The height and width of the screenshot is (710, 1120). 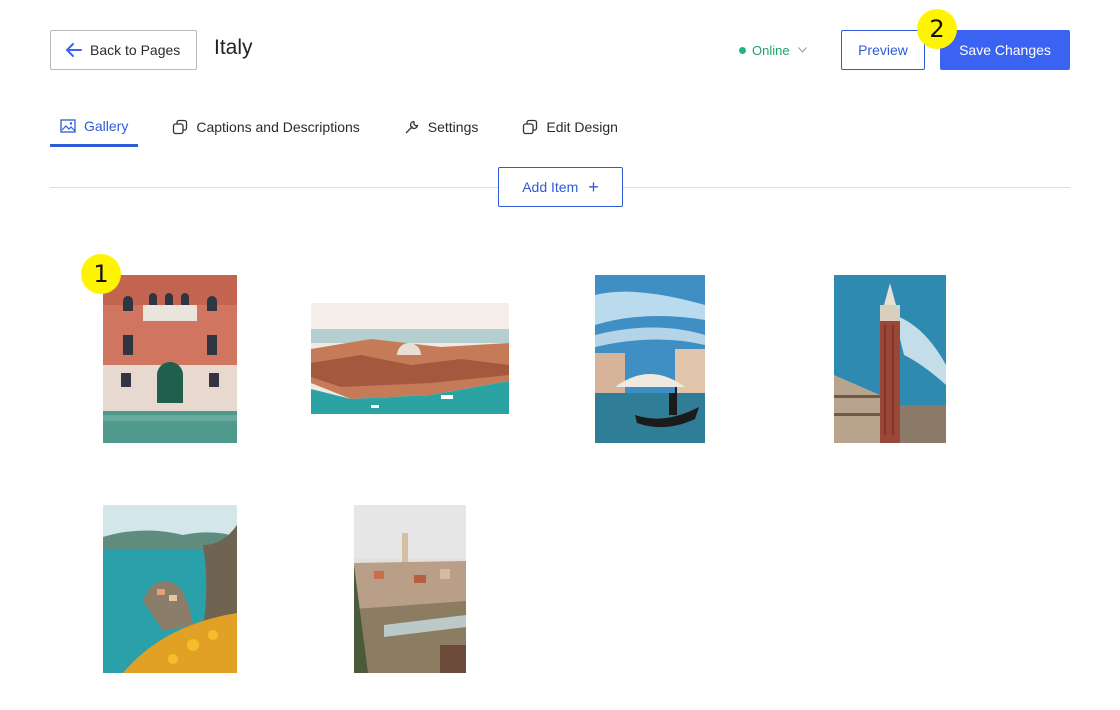 I want to click on preview-button: Preview, so click(x=883, y=50).